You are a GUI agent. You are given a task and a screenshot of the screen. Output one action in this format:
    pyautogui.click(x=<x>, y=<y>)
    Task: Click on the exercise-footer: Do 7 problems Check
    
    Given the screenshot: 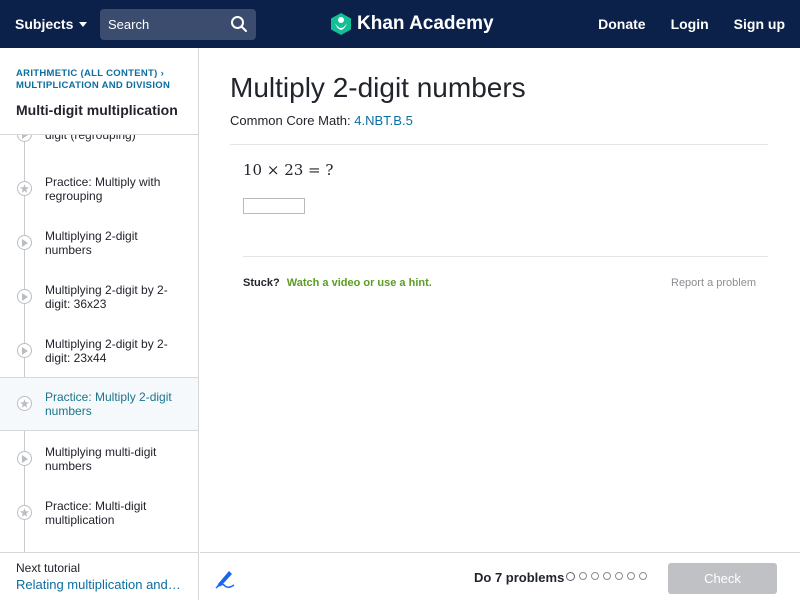 What is the action you would take?
    pyautogui.click(x=500, y=576)
    